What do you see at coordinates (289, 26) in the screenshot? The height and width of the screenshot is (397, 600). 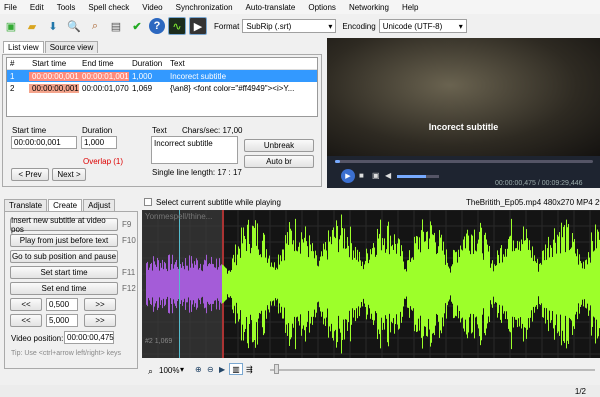 I see `format-select: SubRip (.srt) ▾` at bounding box center [289, 26].